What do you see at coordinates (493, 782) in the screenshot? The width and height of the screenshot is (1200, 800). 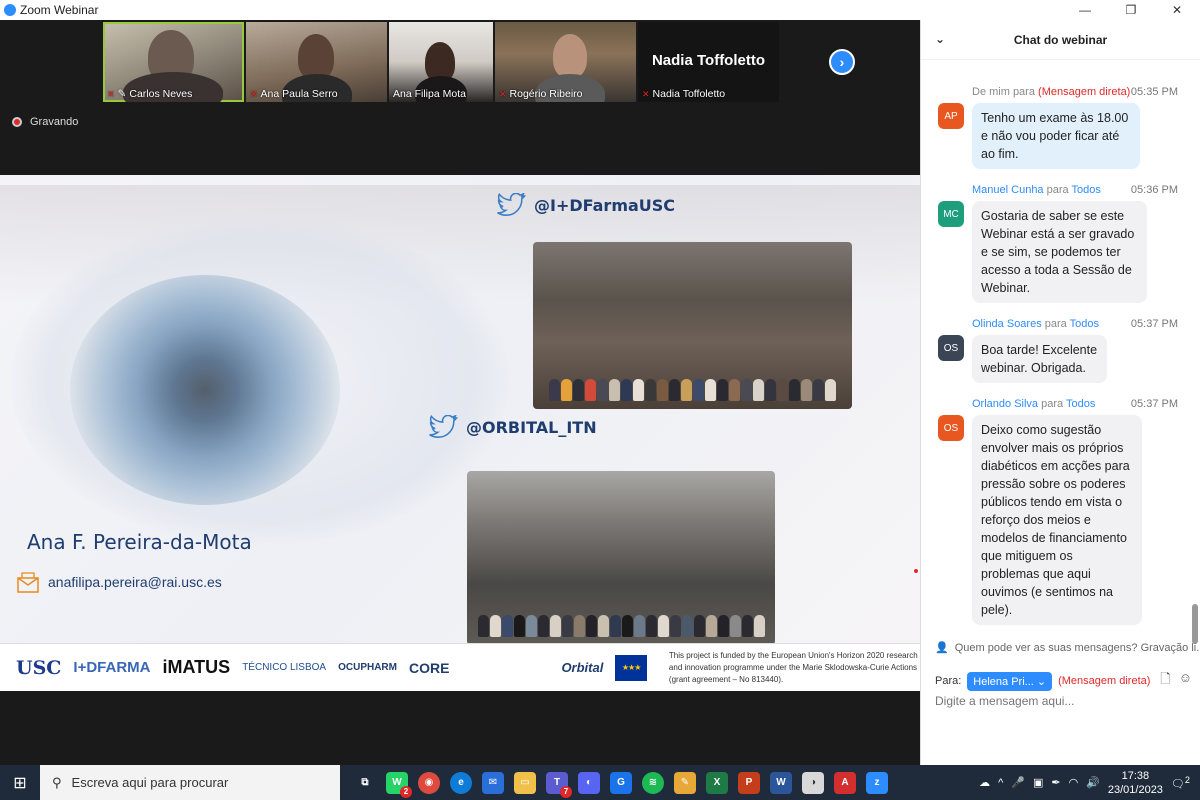 I see `mail-app-icon: ✉` at bounding box center [493, 782].